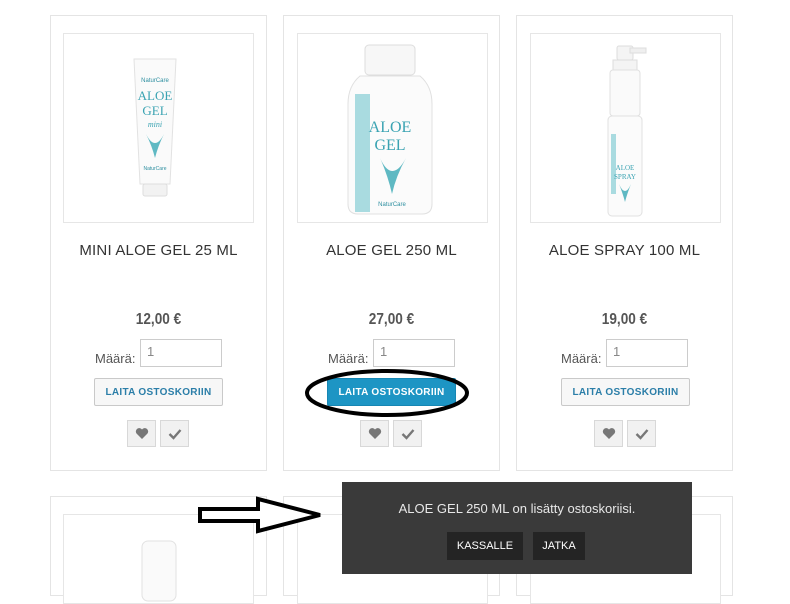 The width and height of the screenshot is (790, 604). I want to click on spray-aloe: ALOE, so click(625, 168).